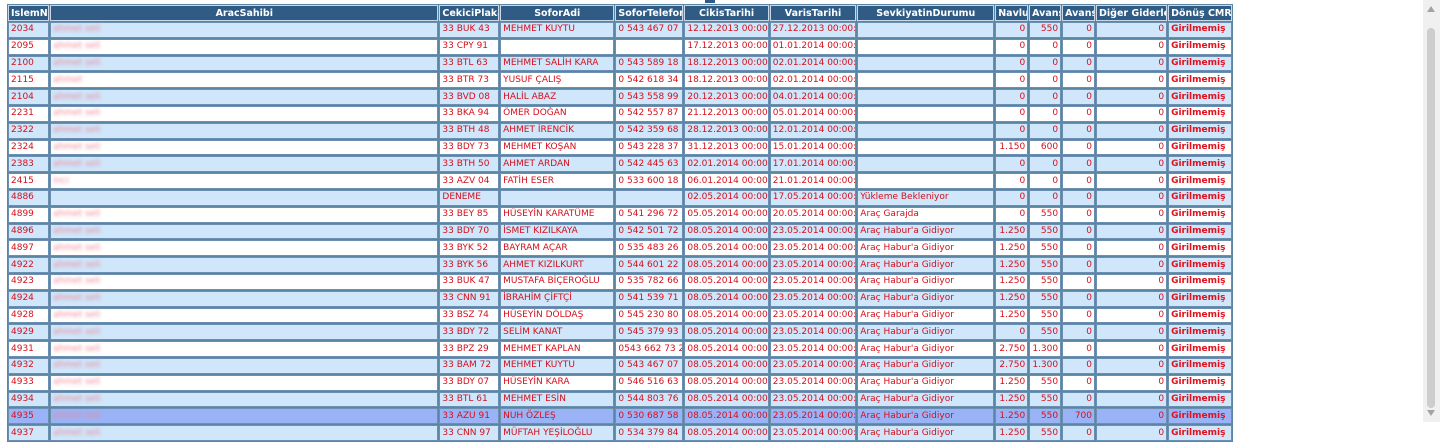 The width and height of the screenshot is (1440, 442). Describe the element at coordinates (726, 147) in the screenshot. I see `cell-cikis-tarihi: 31.12.2013 00:00:00` at that location.